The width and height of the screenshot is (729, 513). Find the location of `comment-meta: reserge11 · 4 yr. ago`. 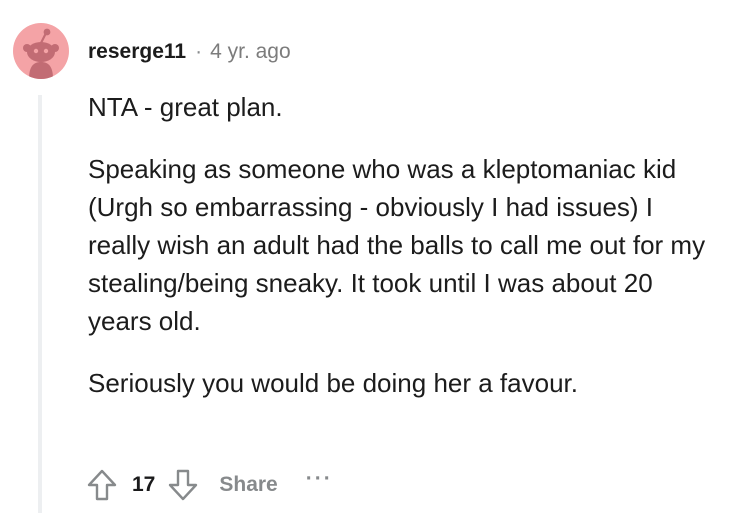

comment-meta: reserge11 · 4 yr. ago is located at coordinates (189, 52).